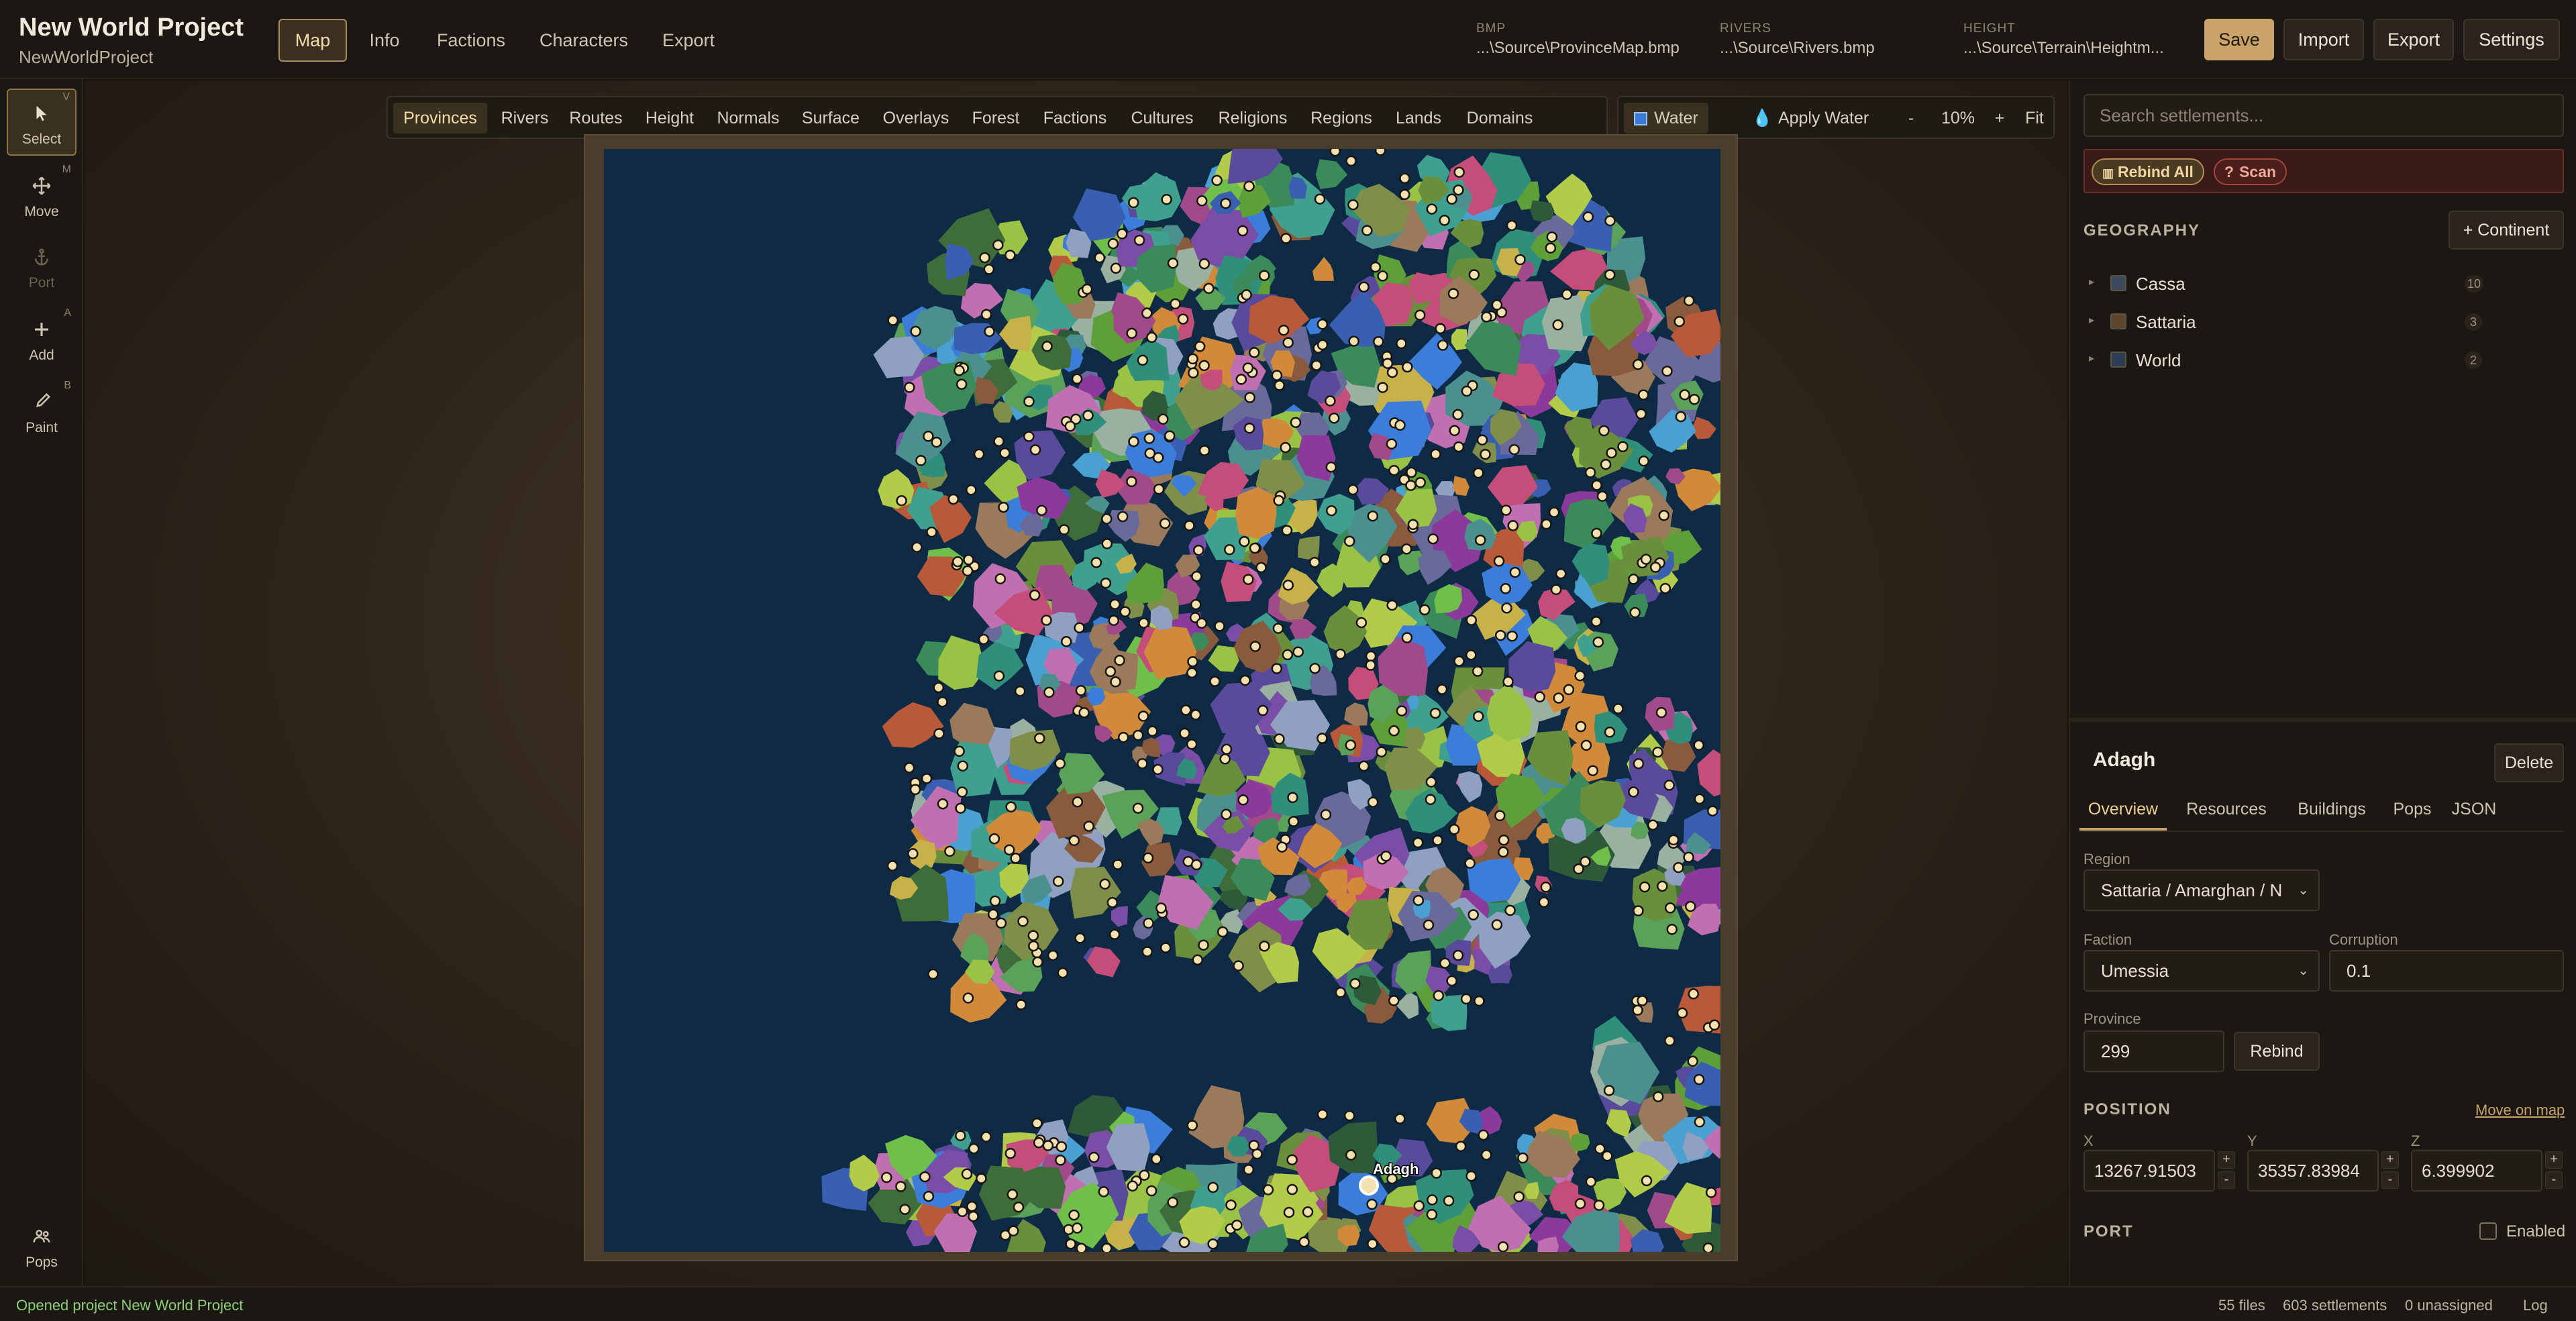  What do you see at coordinates (688, 40) in the screenshot?
I see `nav-tab-export: Export` at bounding box center [688, 40].